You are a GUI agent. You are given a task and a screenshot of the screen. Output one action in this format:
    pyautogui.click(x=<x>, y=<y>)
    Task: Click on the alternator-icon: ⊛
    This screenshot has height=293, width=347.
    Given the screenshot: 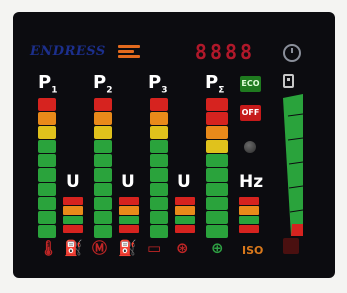 What is the action you would take?
    pyautogui.click(x=182, y=248)
    